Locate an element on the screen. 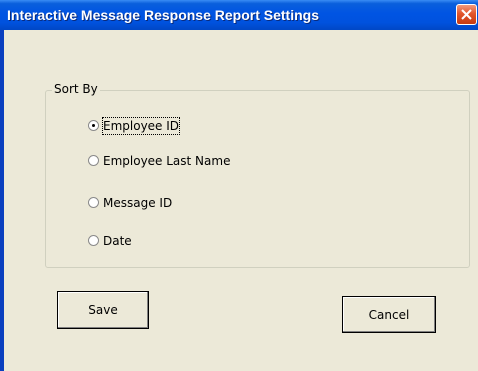  radio-label-employee-id: Employee ID is located at coordinates (141, 126).